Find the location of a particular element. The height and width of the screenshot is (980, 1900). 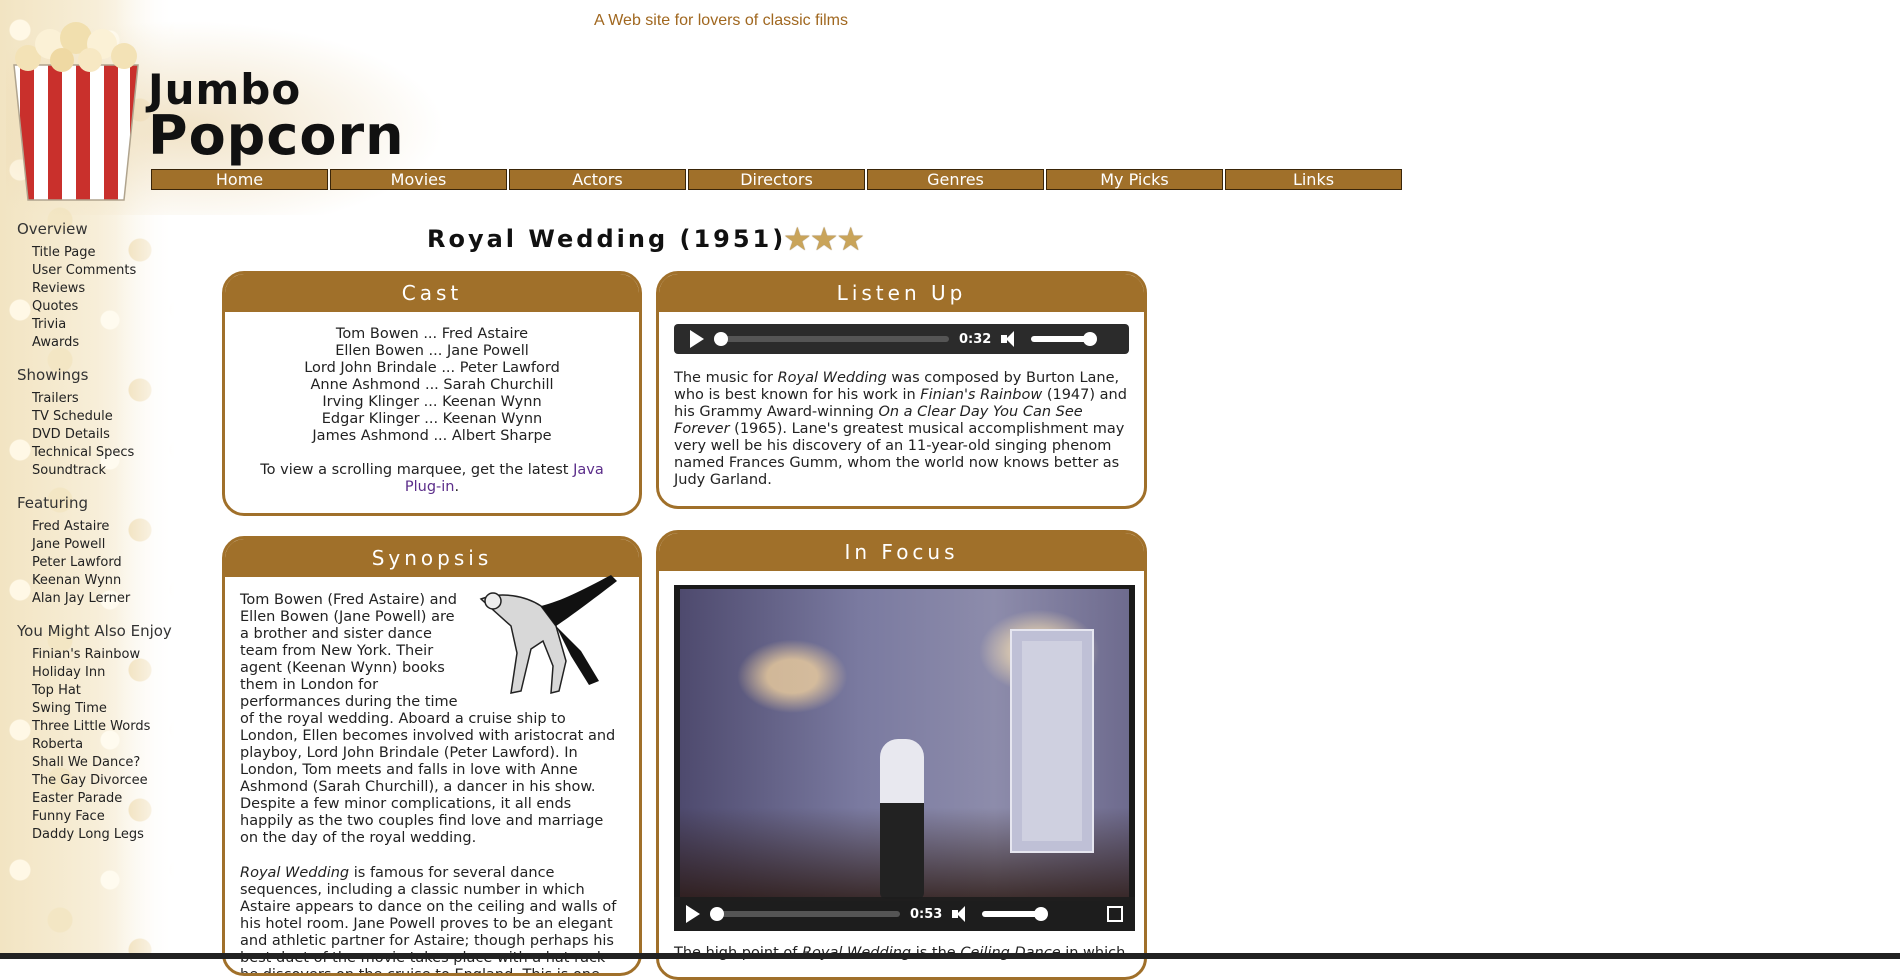

sidebar-item-three-little-words: Three Little Words is located at coordinates (102, 727).